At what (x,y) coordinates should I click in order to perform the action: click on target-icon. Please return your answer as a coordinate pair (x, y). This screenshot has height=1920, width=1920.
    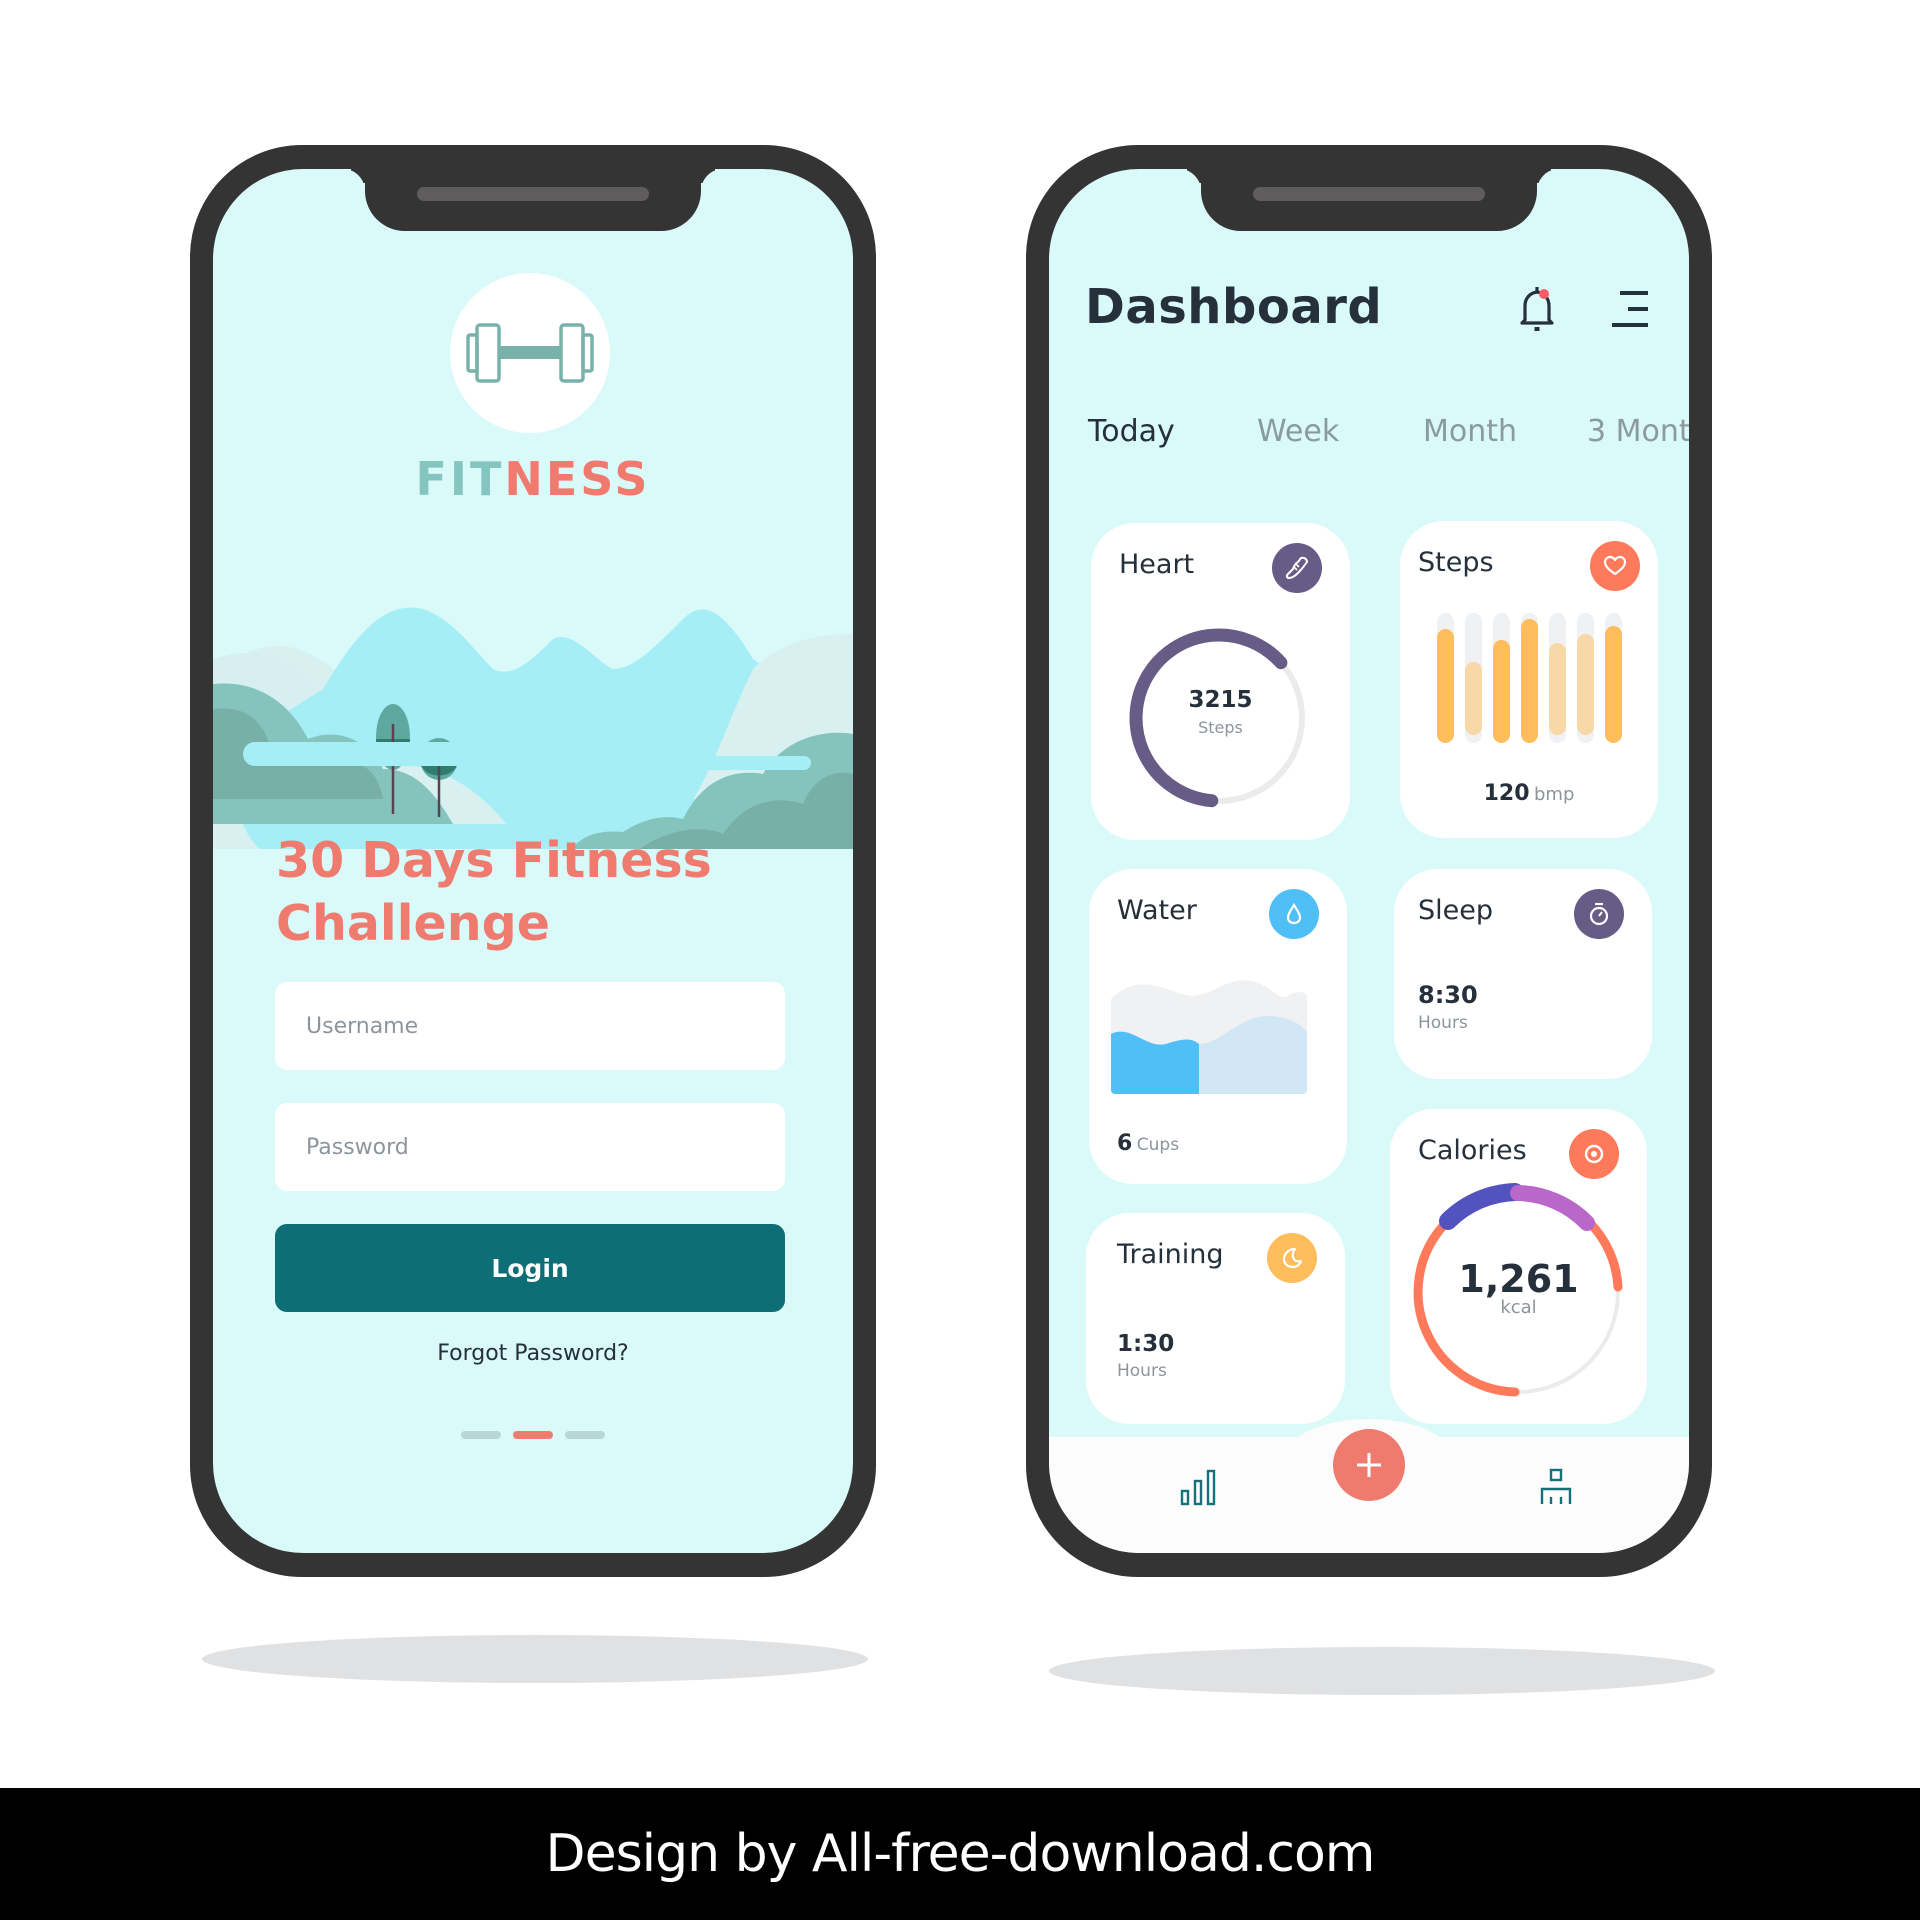
    Looking at the image, I should click on (1594, 1154).